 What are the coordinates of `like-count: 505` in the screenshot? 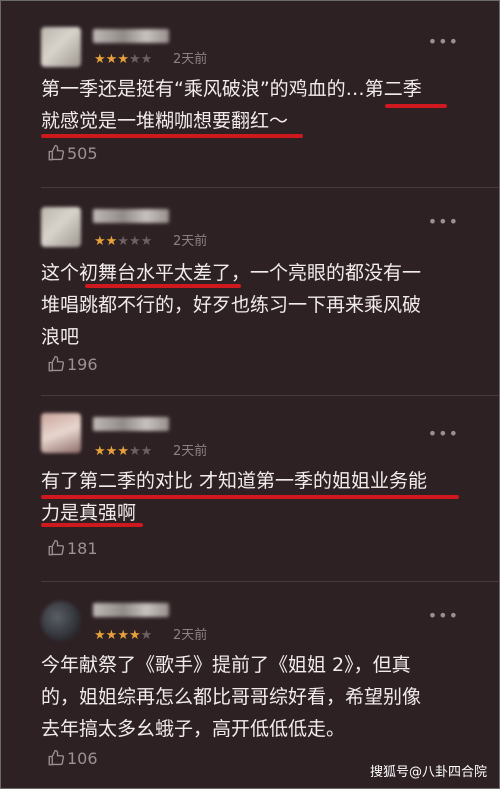 It's located at (82, 153).